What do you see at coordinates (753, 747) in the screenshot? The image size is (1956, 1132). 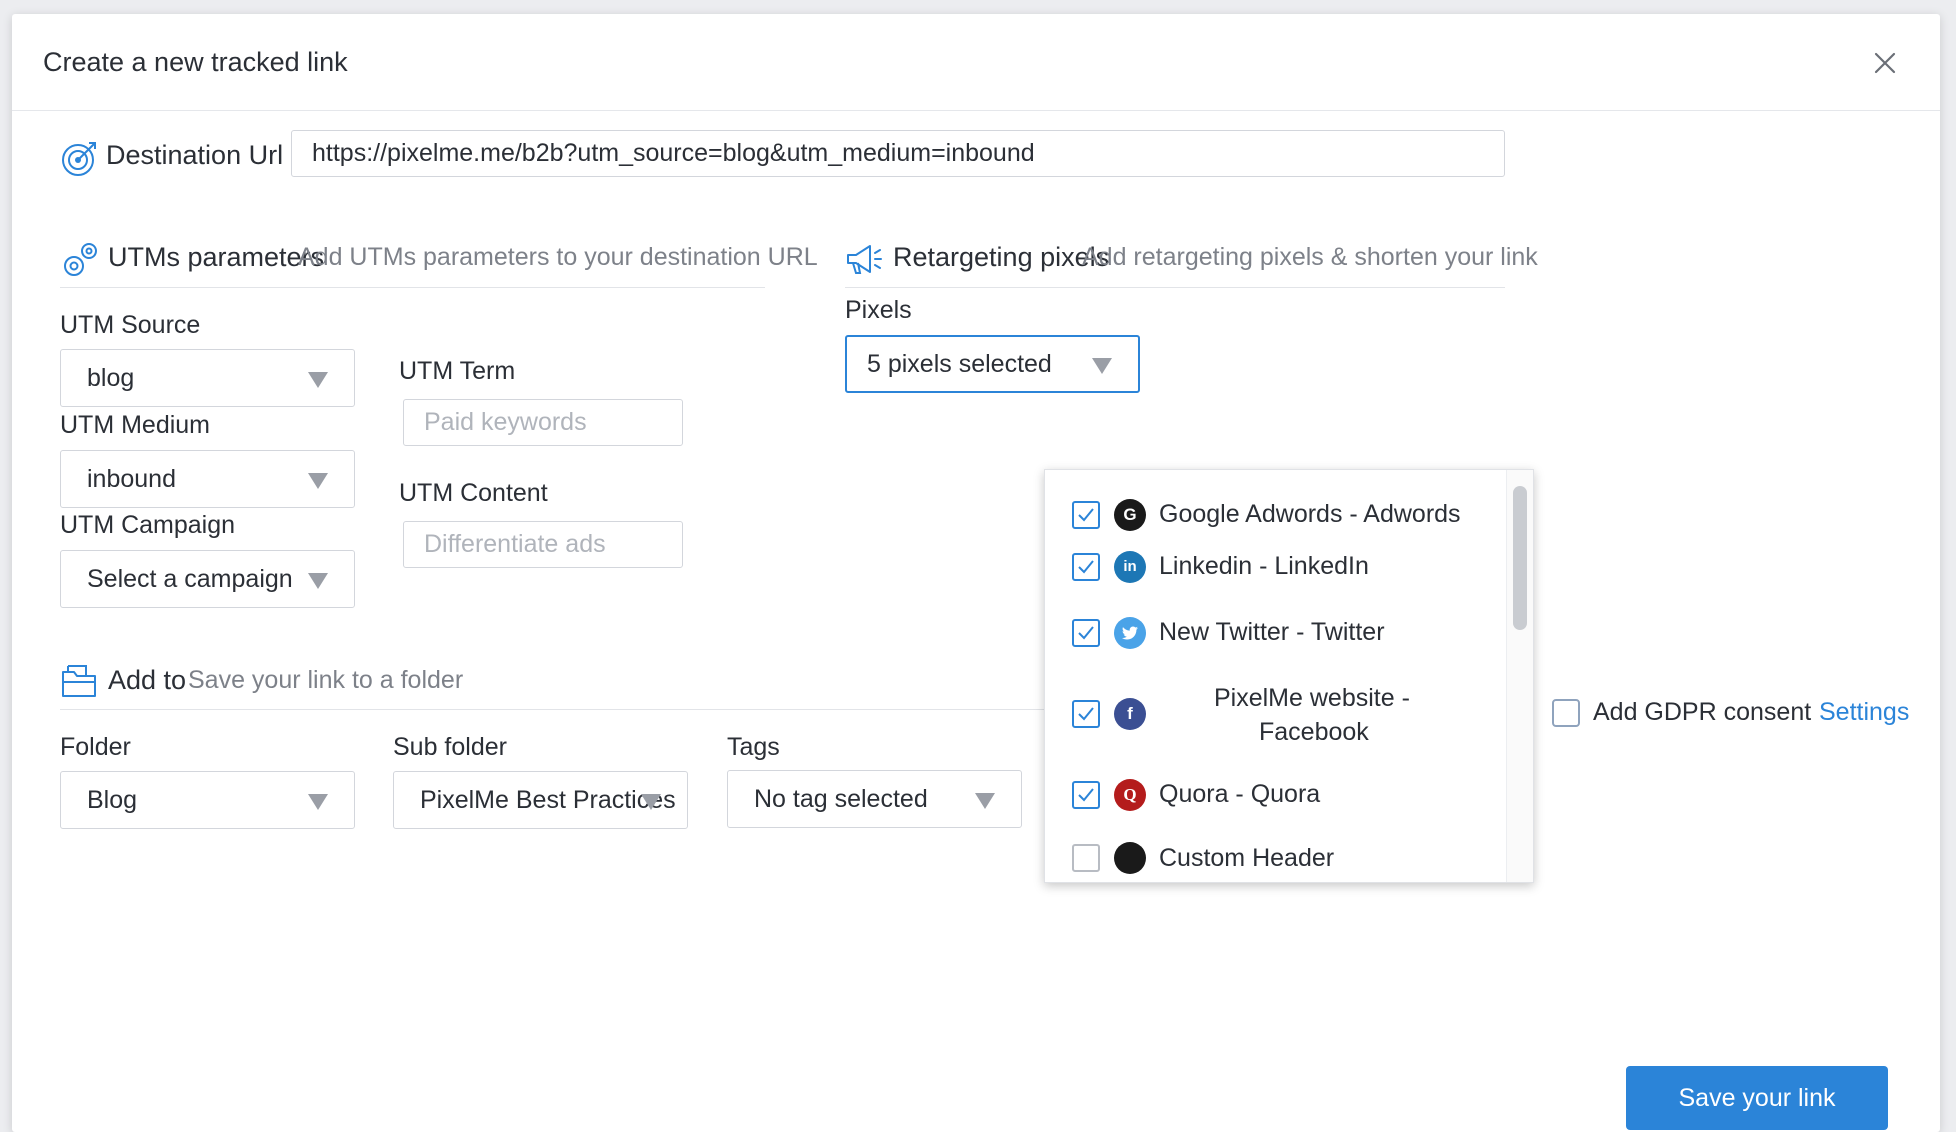 I see `tags-label: Tags` at bounding box center [753, 747].